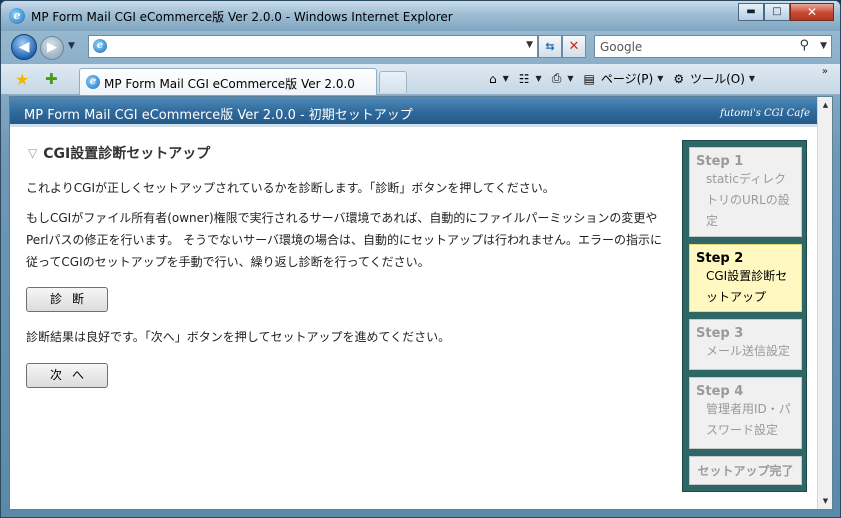 The width and height of the screenshot is (841, 518). What do you see at coordinates (393, 82) in the screenshot?
I see `new-tab-button` at bounding box center [393, 82].